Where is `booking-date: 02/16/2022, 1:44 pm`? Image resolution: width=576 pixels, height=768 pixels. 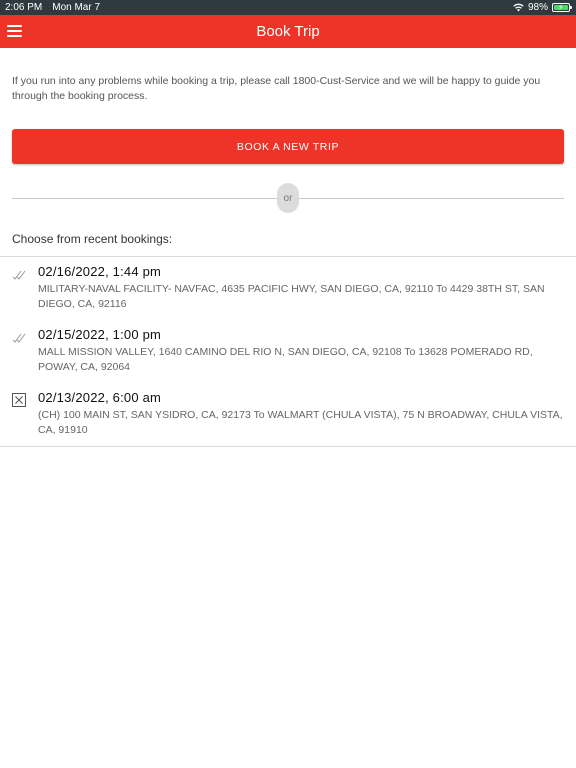
booking-date: 02/16/2022, 1:44 pm is located at coordinates (100, 271).